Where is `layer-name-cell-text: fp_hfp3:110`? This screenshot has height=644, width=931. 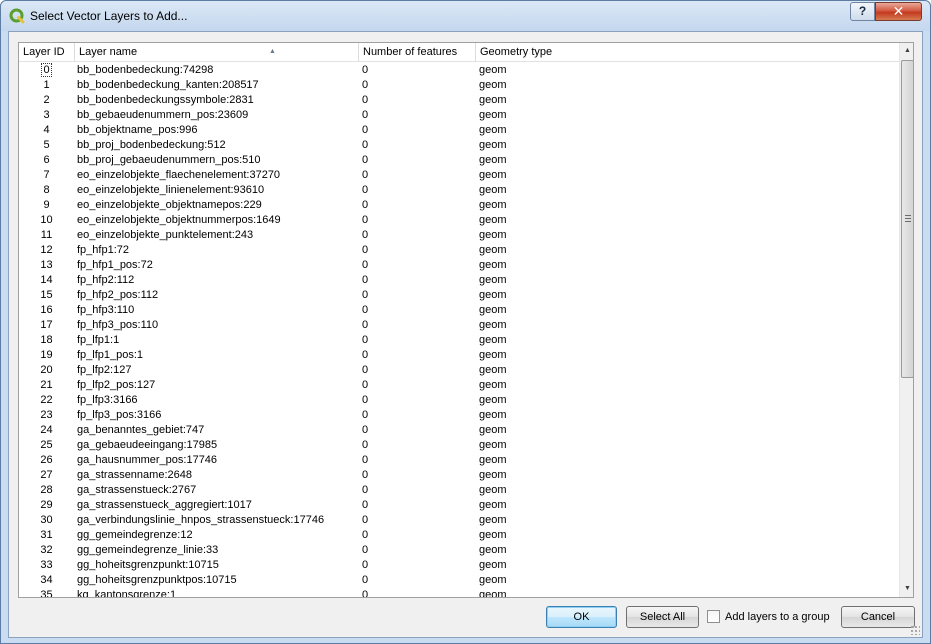 layer-name-cell-text: fp_hfp3:110 is located at coordinates (106, 310).